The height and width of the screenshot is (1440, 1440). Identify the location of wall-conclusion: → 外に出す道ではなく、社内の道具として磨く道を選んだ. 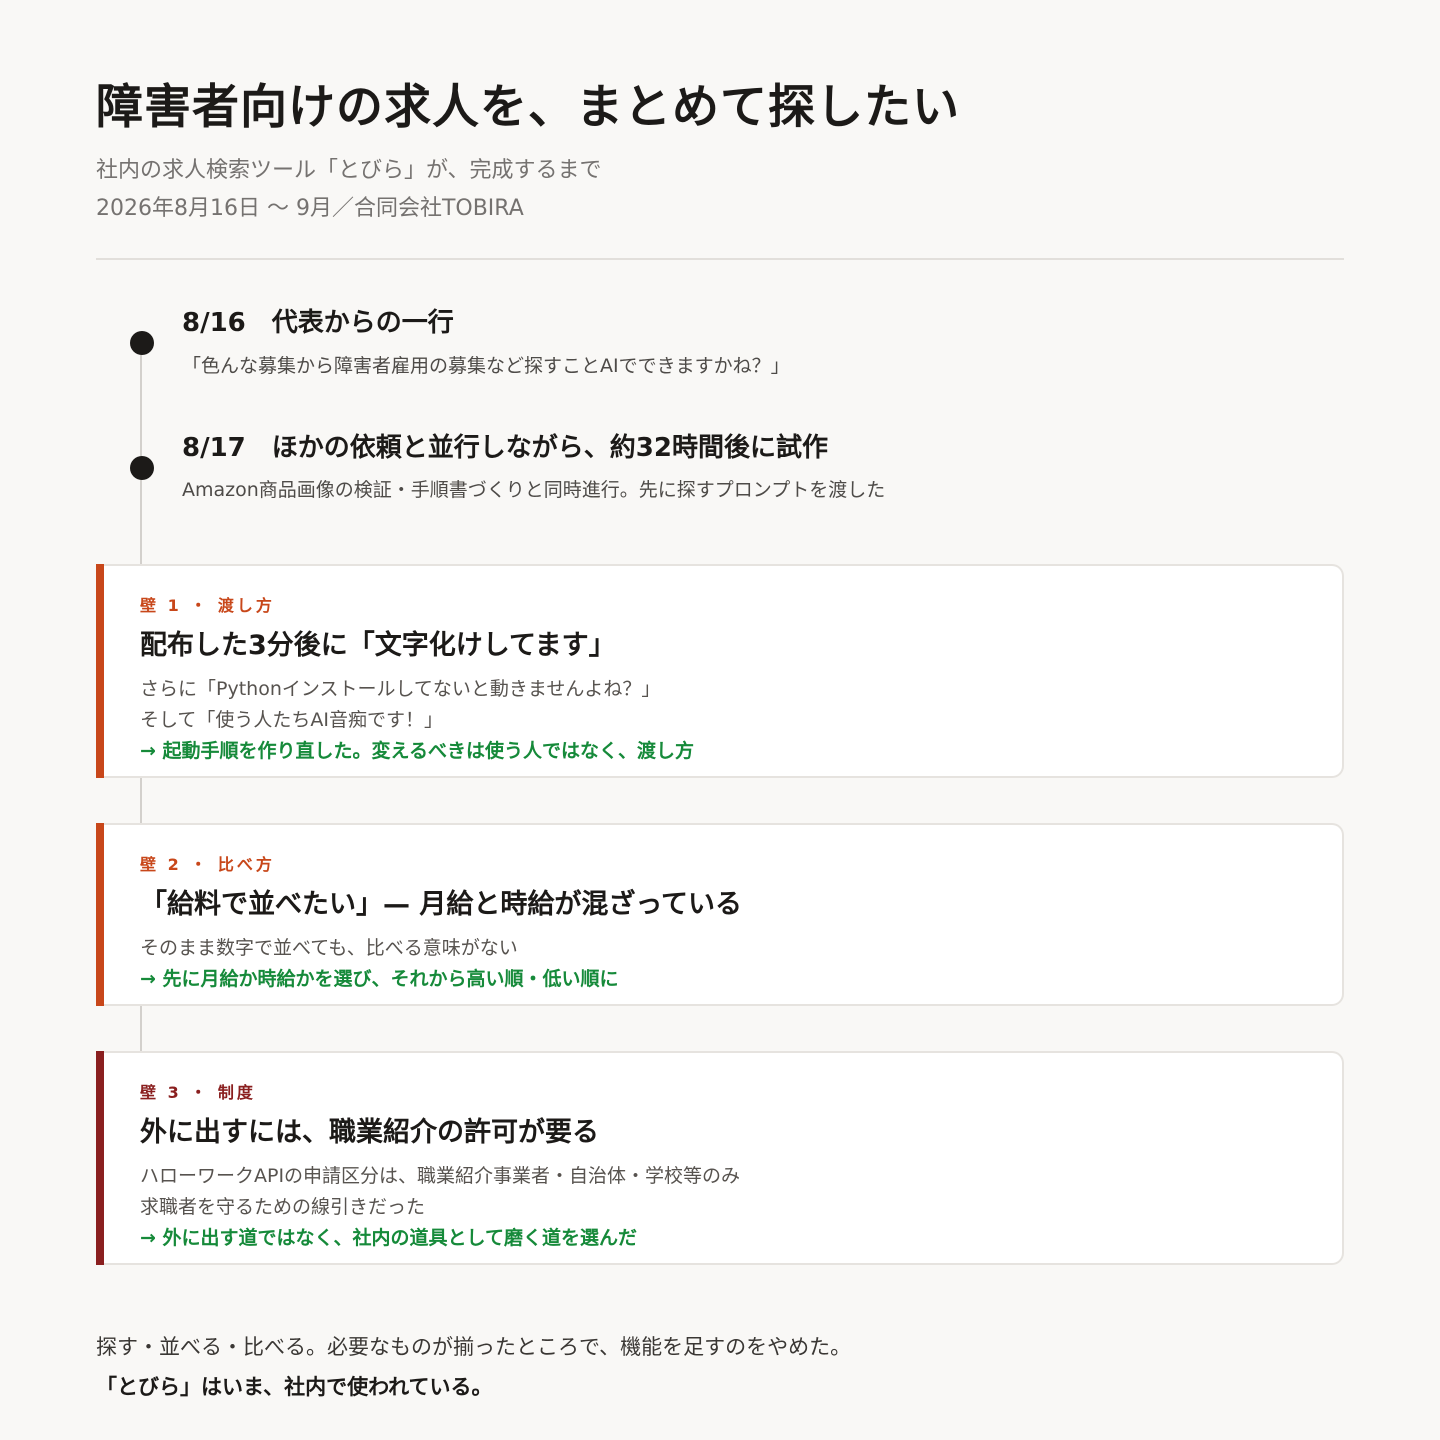
(388, 1238).